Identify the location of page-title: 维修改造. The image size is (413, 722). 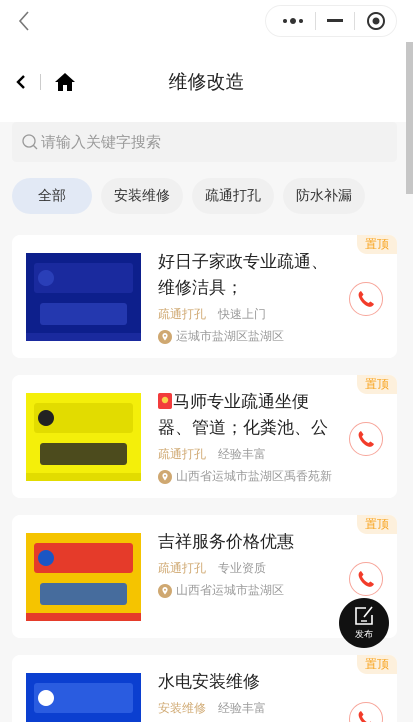
(206, 82).